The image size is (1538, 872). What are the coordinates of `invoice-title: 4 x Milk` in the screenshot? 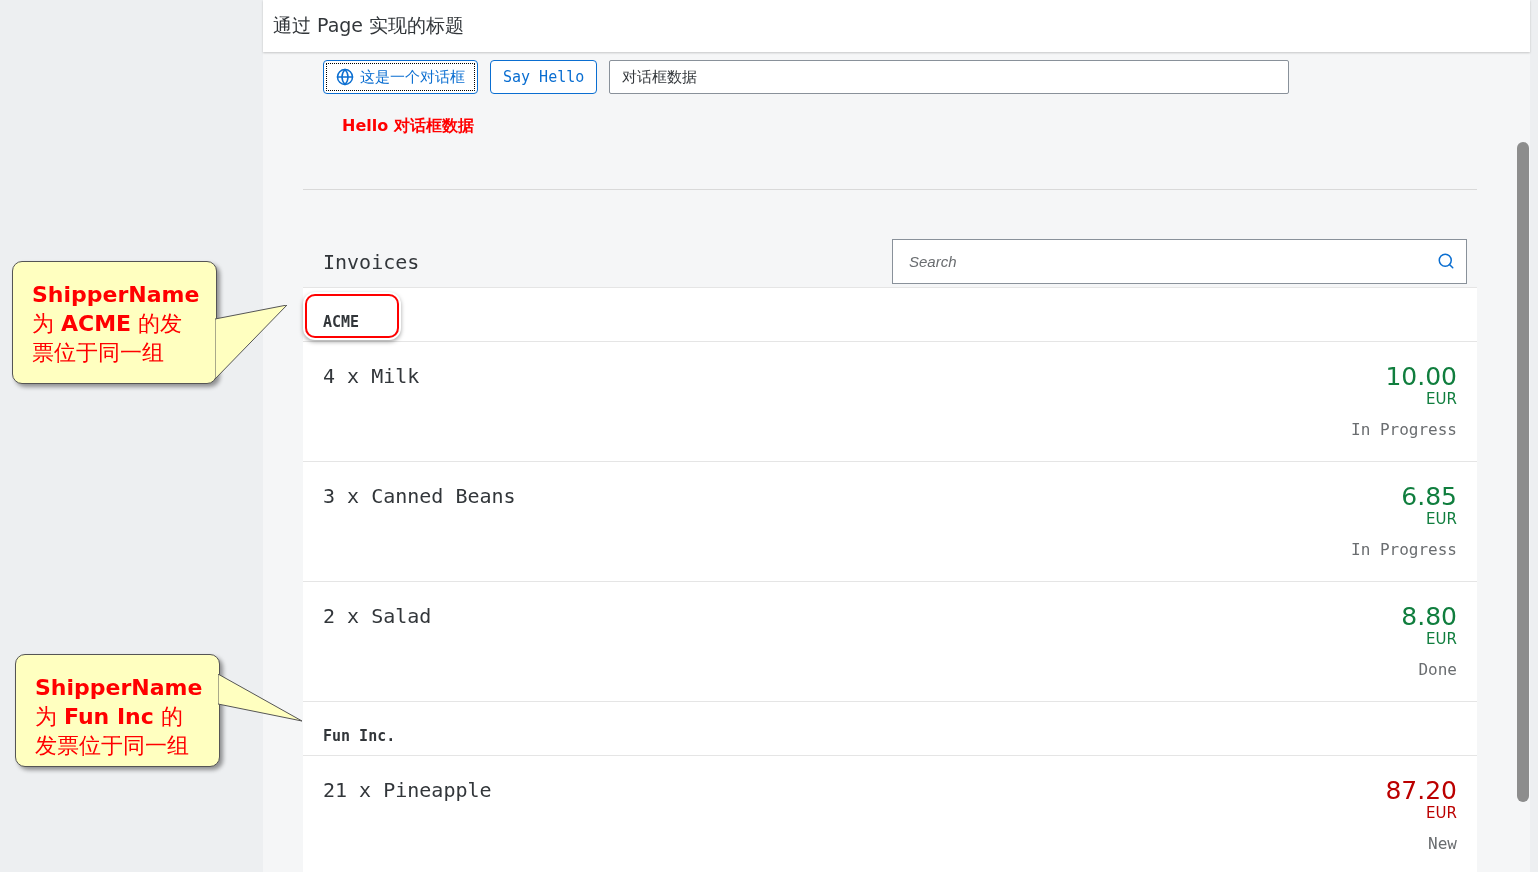 It's located at (371, 377).